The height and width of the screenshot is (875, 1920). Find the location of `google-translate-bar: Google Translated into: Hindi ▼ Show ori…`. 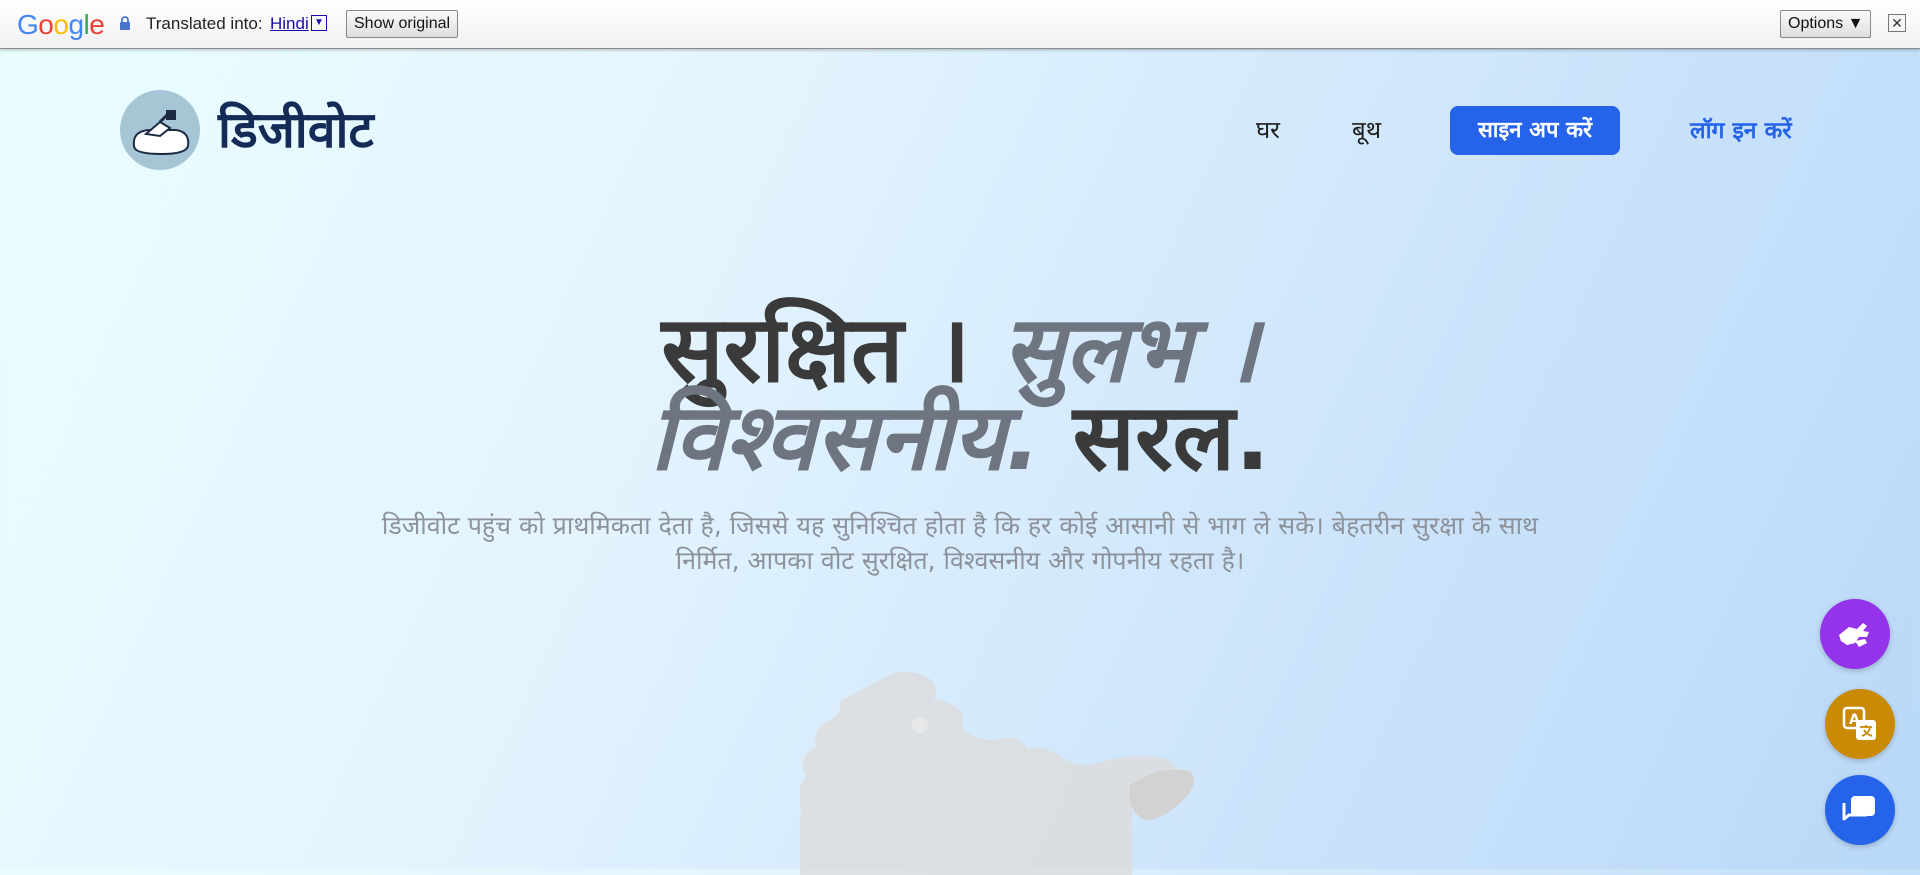

google-translate-bar: Google Translated into: Hindi ▼ Show ori… is located at coordinates (960, 24).